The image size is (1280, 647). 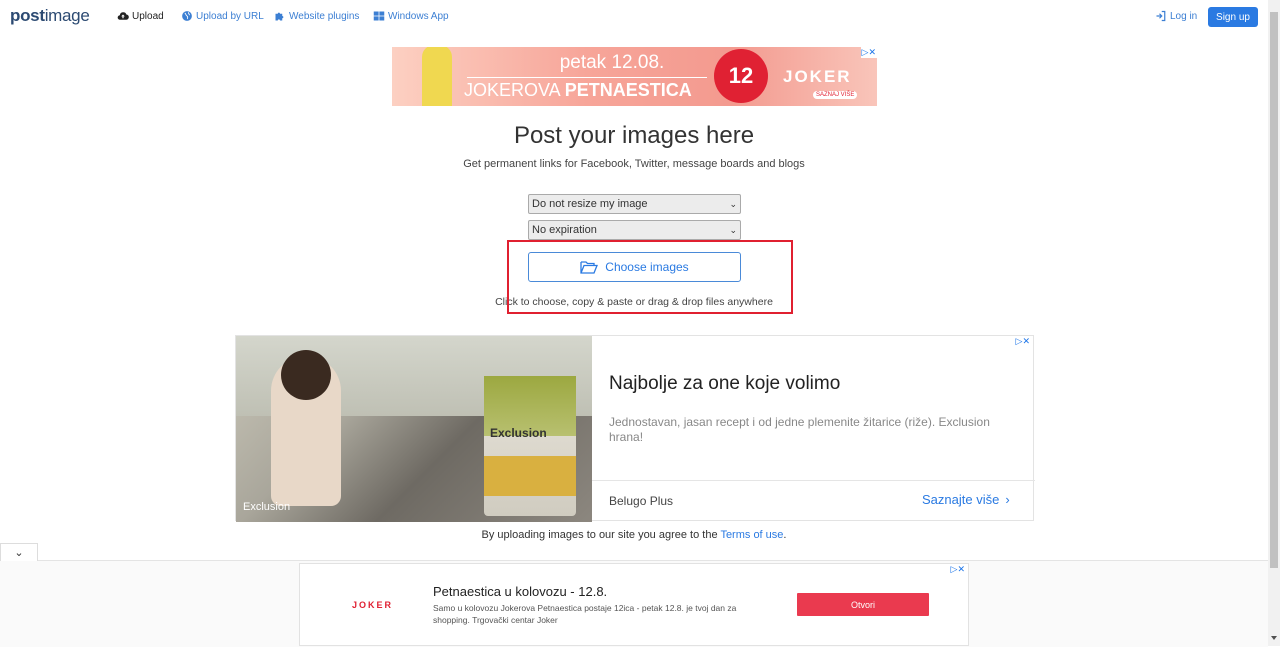 I want to click on page-scrollbar, so click(x=1274, y=323).